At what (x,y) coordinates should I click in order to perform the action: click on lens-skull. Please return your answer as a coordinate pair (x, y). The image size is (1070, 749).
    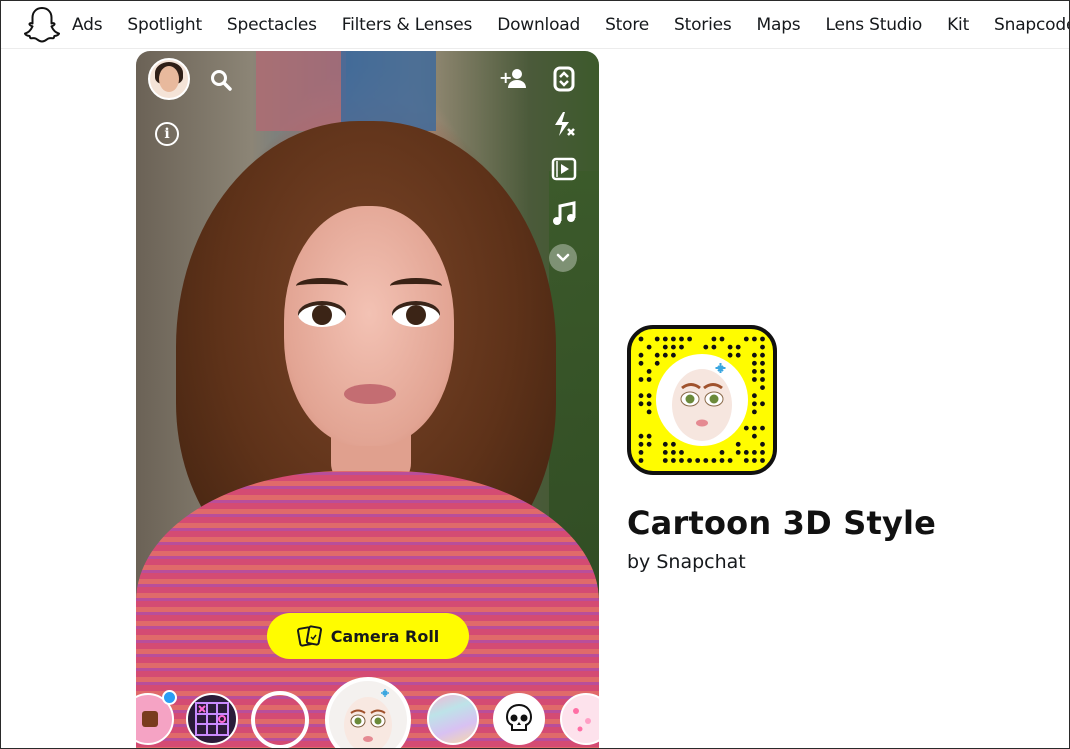
    Looking at the image, I should click on (519, 719).